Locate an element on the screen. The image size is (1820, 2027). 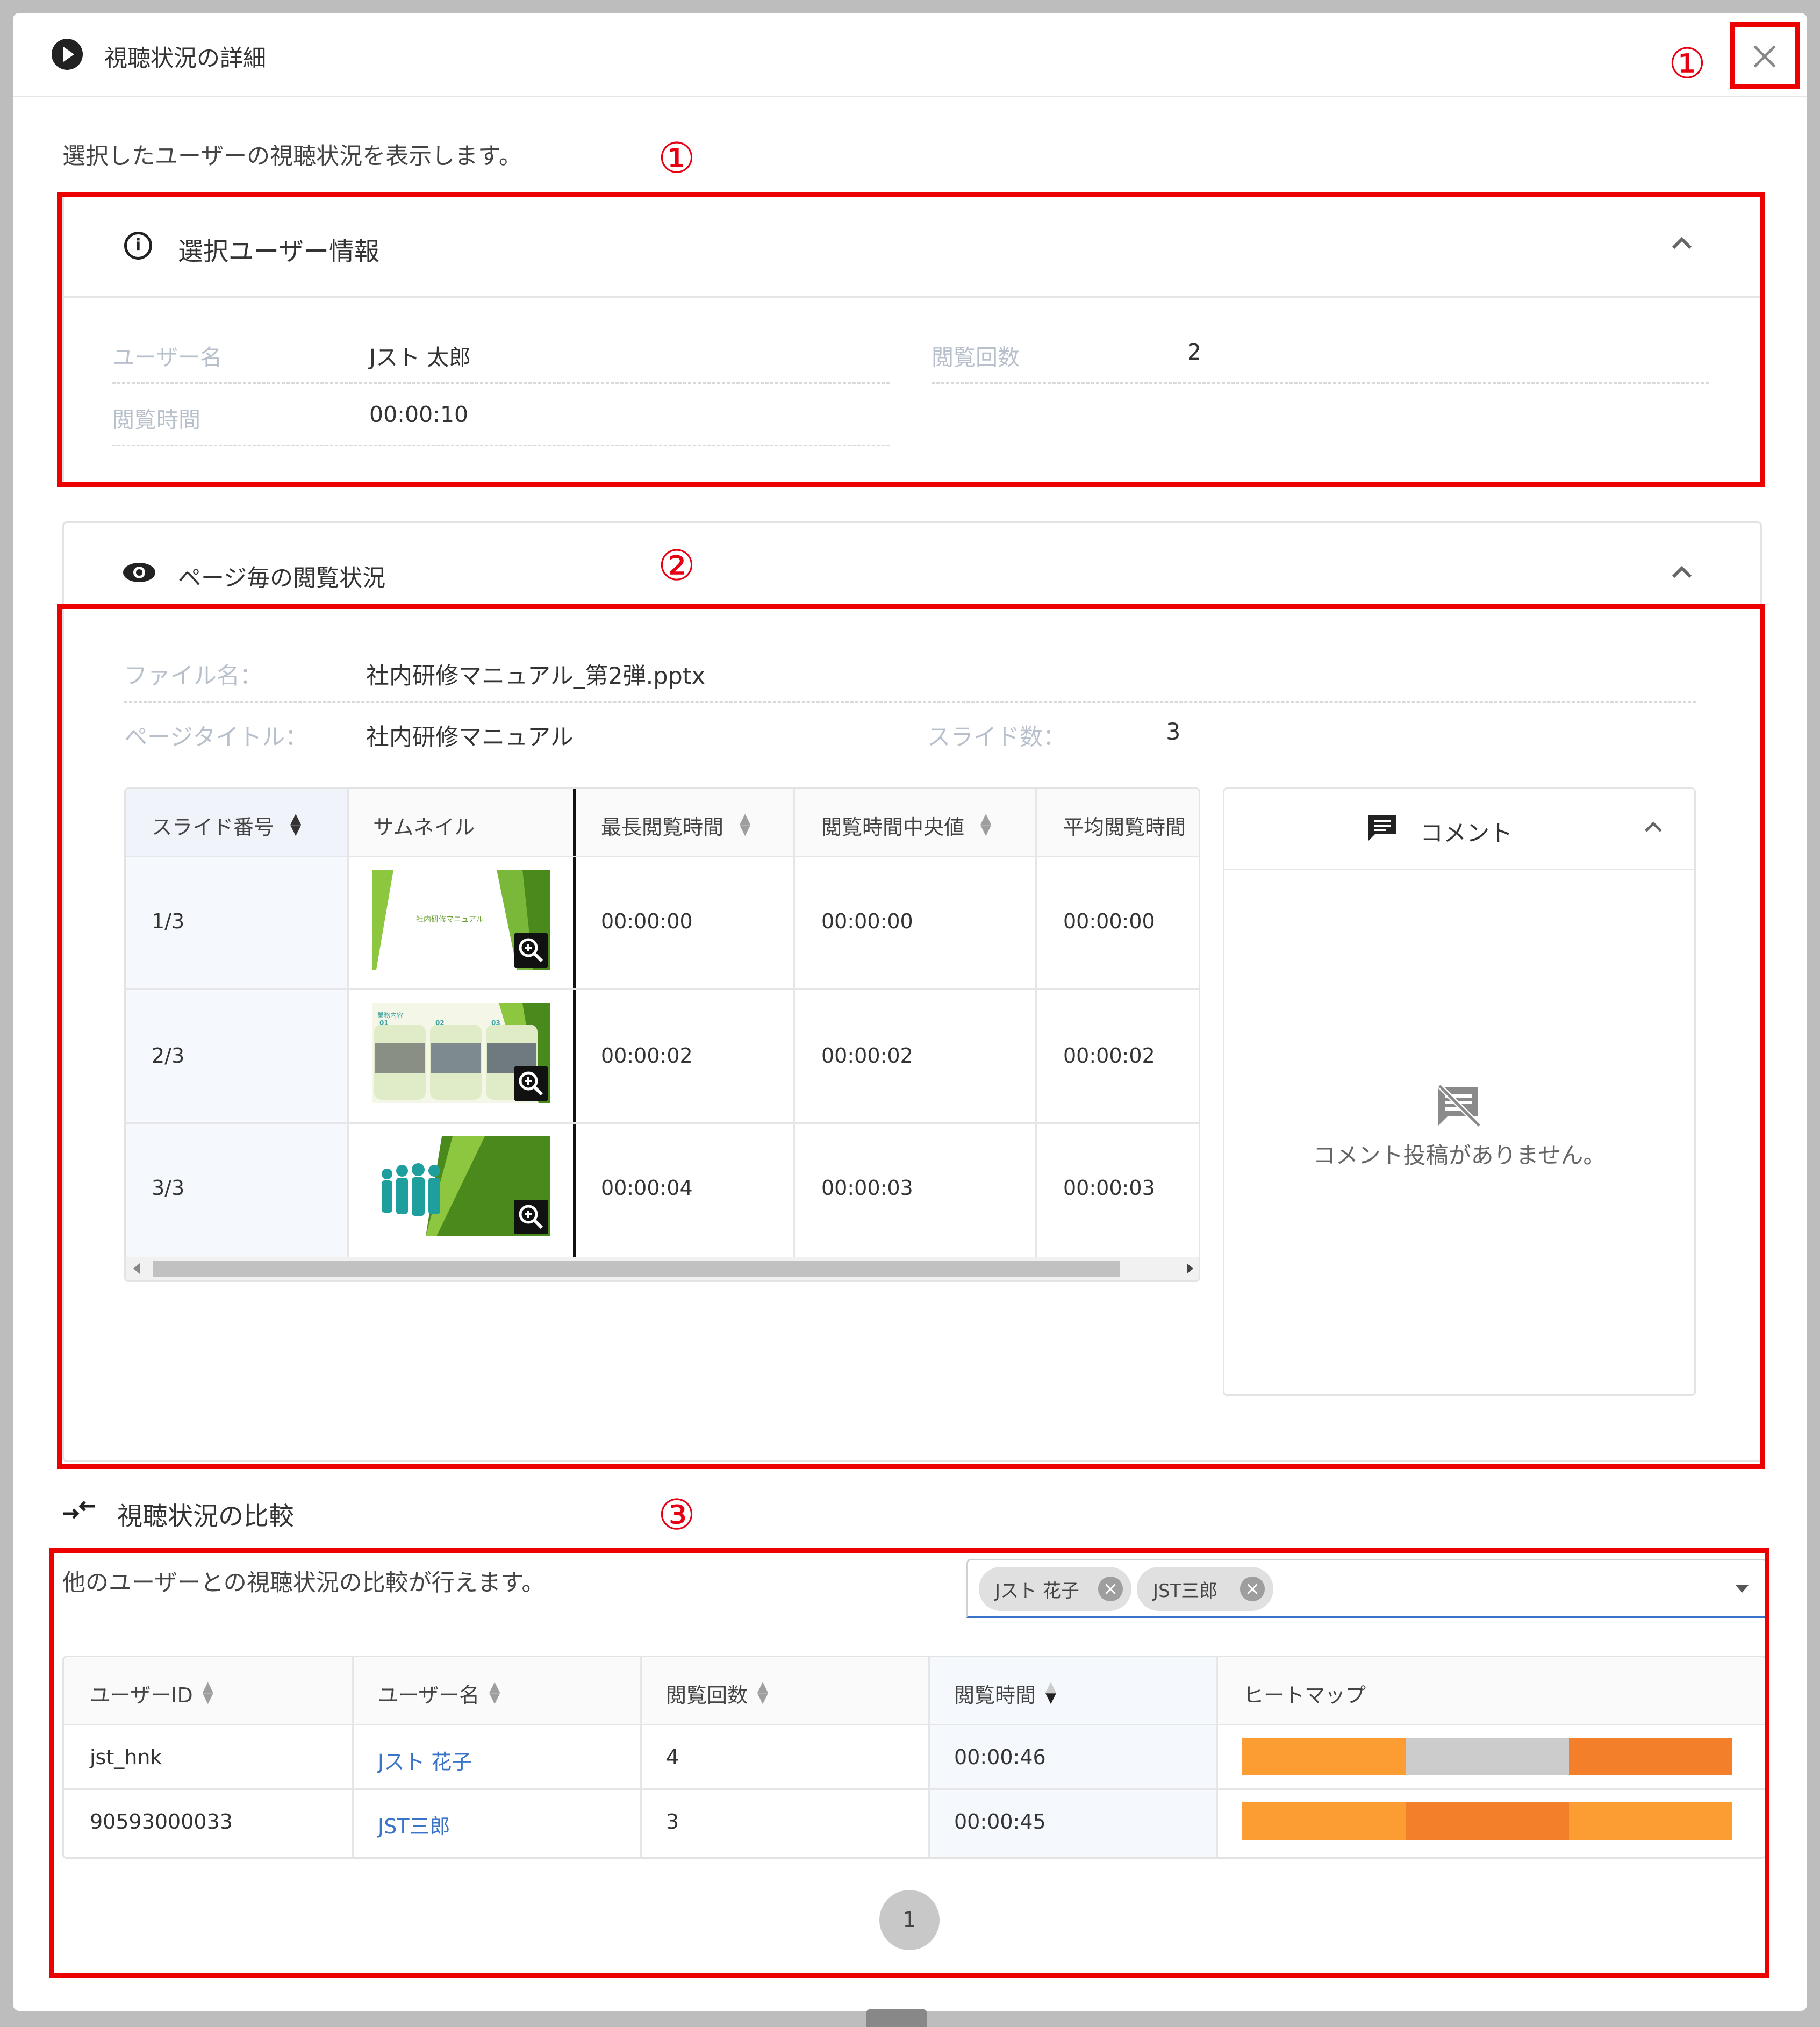
section2-marker: ② is located at coordinates (677, 566).